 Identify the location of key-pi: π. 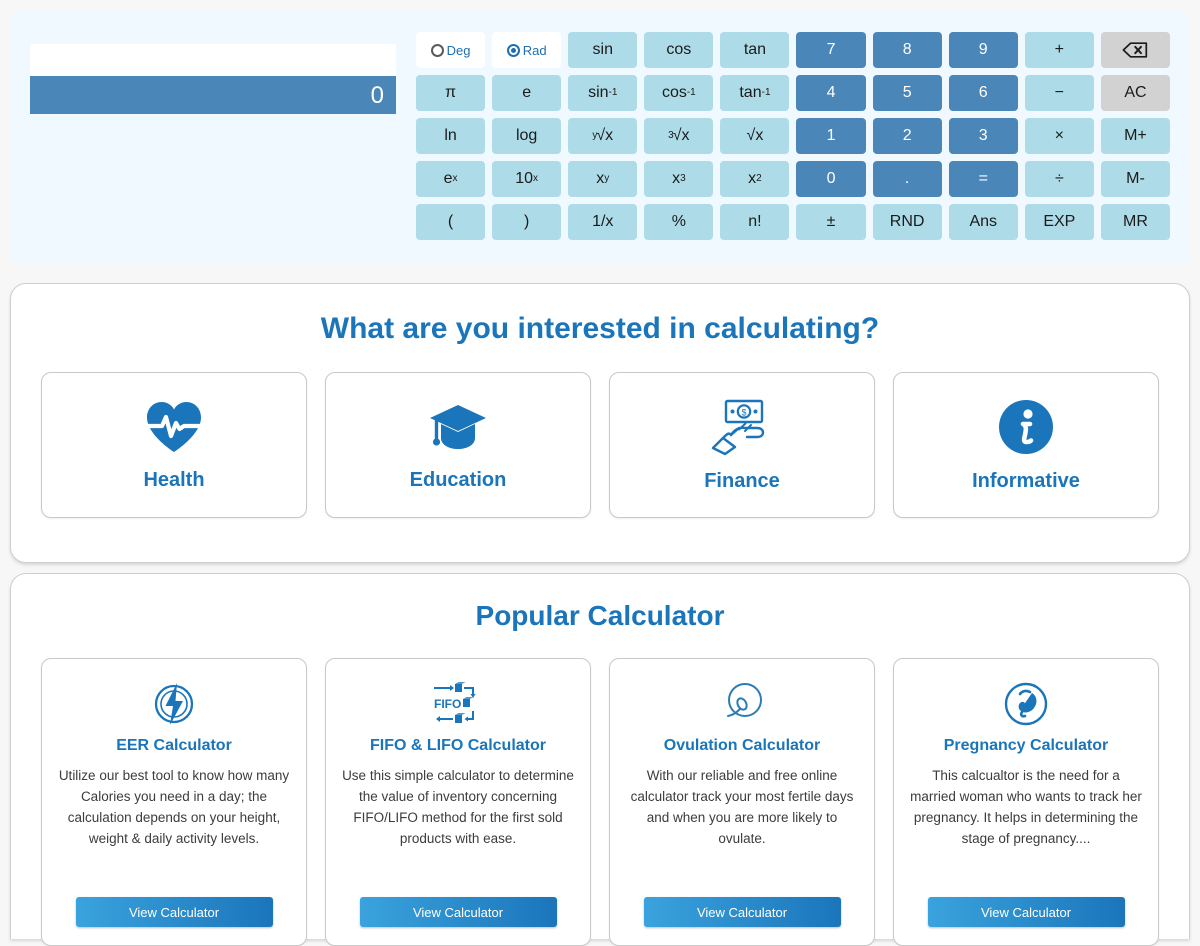
(451, 93).